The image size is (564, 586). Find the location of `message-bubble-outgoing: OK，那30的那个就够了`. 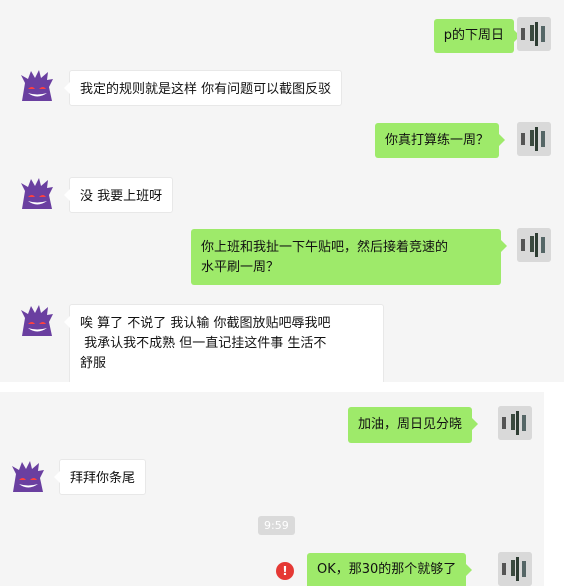

message-bubble-outgoing: OK，那30的那个就够了 is located at coordinates (390, 569).